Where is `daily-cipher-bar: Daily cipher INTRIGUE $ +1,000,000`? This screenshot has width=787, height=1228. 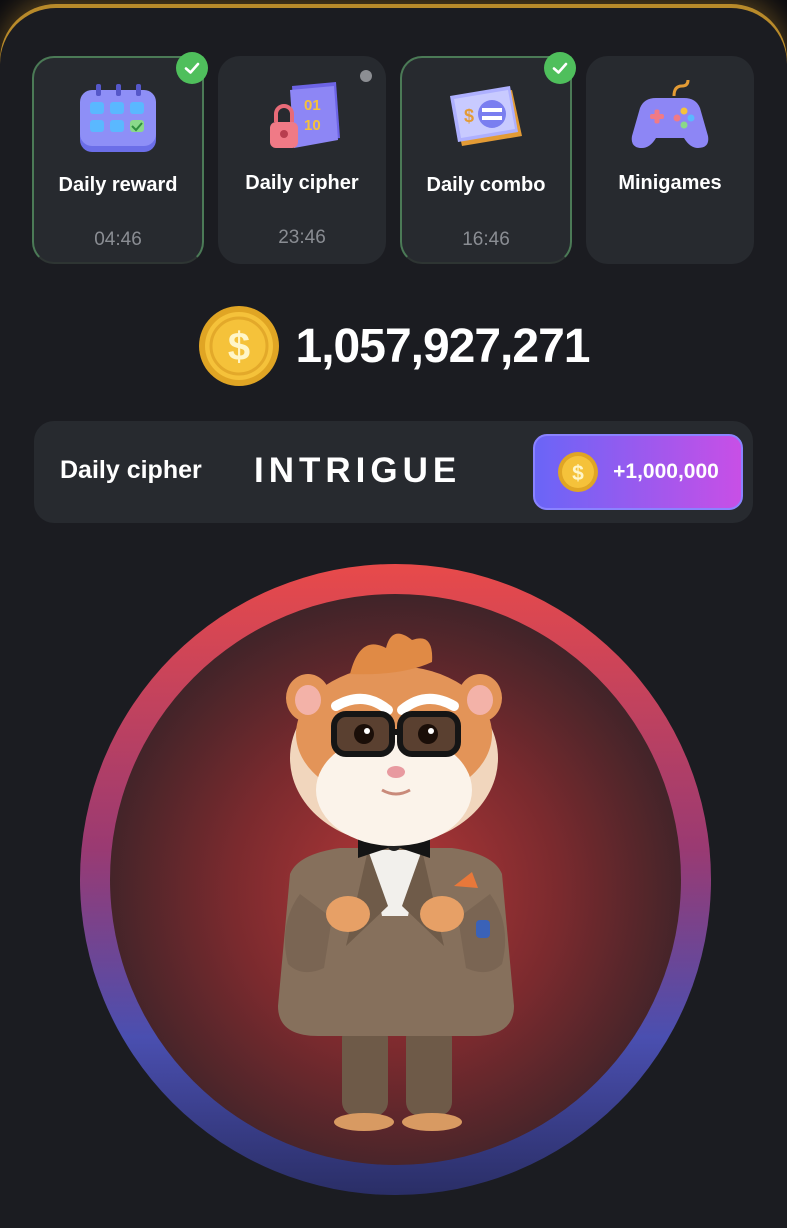 daily-cipher-bar: Daily cipher INTRIGUE $ +1,000,000 is located at coordinates (393, 472).